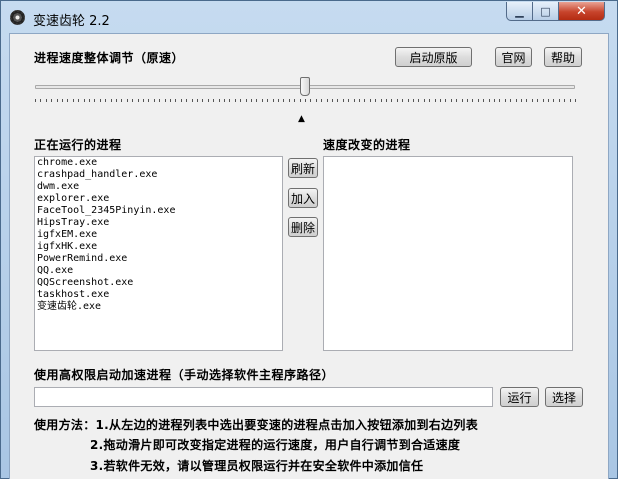 This screenshot has width=618, height=479. What do you see at coordinates (581, 11) in the screenshot?
I see `close-button: ✕` at bounding box center [581, 11].